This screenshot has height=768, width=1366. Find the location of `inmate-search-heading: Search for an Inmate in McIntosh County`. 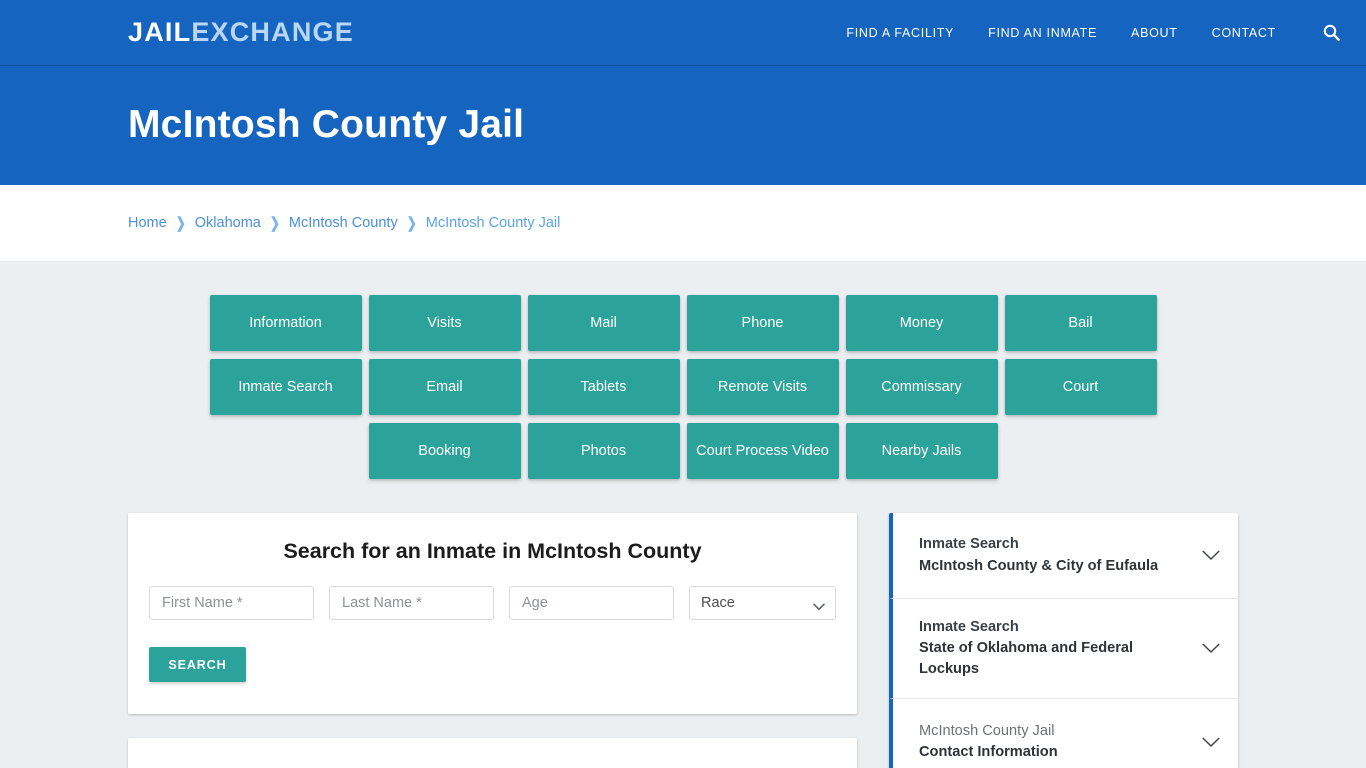

inmate-search-heading: Search for an Inmate in McIntosh County is located at coordinates (492, 551).